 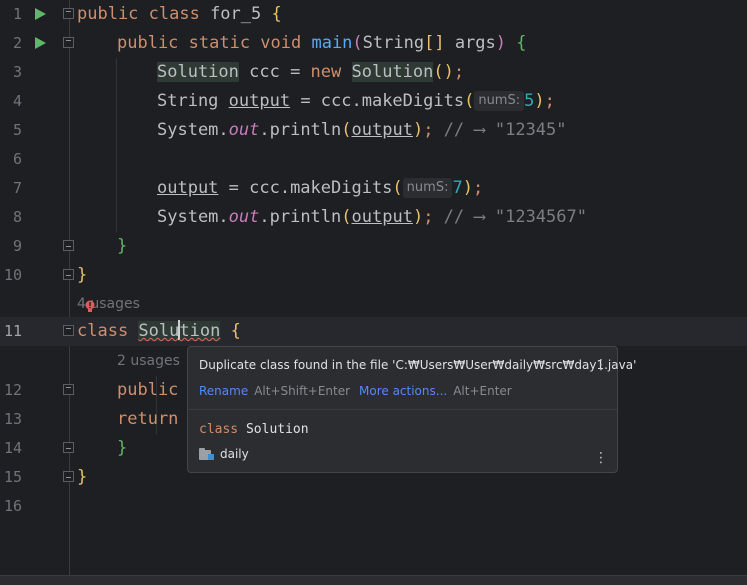 I want to click on rename-action: Rename Alt+Shift+Enter, so click(x=274, y=391).